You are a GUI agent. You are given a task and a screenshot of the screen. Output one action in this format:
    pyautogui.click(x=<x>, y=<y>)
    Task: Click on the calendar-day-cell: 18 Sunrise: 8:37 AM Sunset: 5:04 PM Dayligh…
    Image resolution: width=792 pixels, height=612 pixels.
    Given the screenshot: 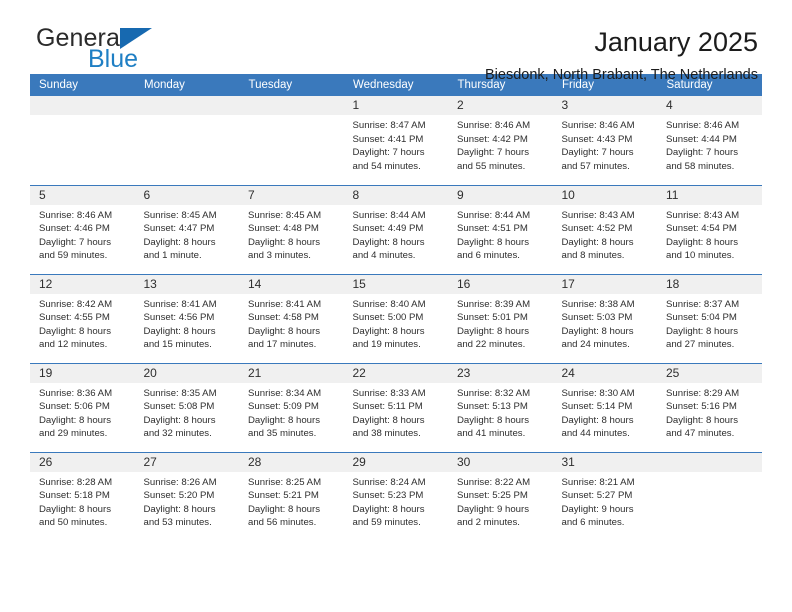 What is the action you would take?
    pyautogui.click(x=709, y=318)
    